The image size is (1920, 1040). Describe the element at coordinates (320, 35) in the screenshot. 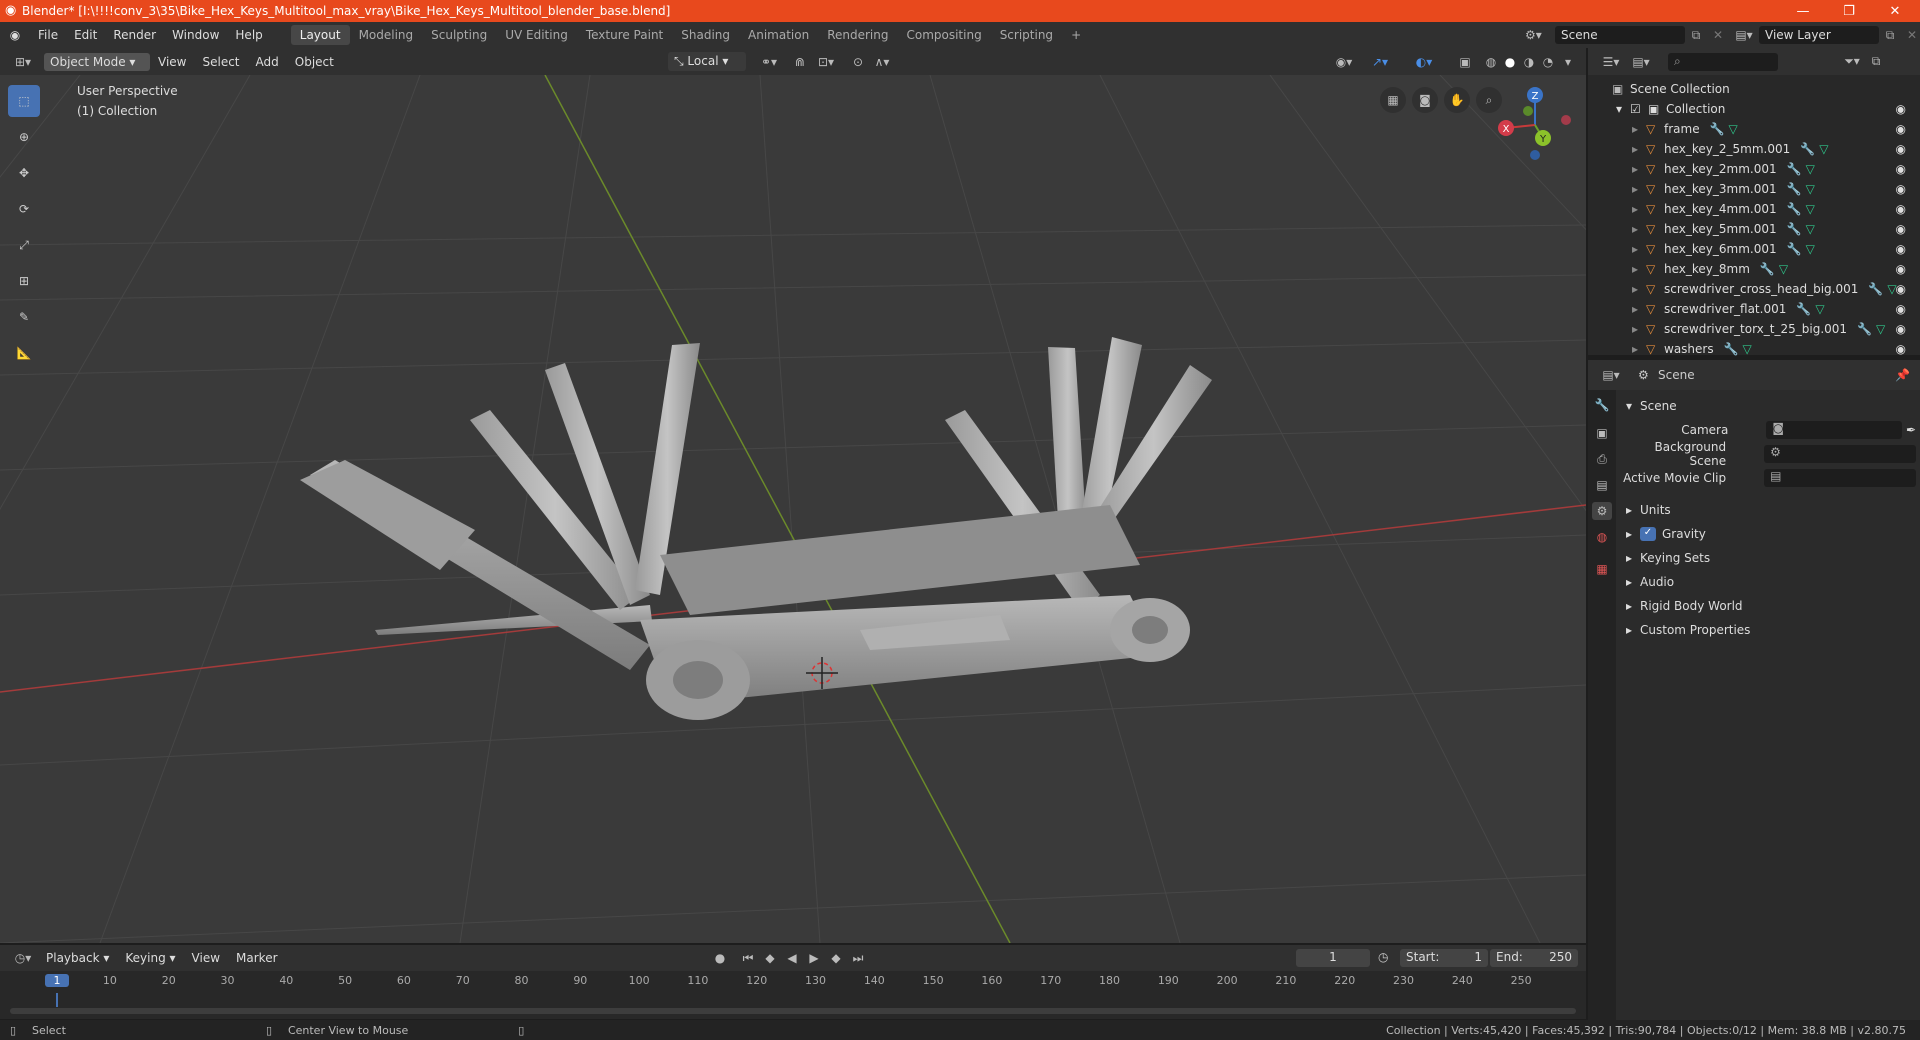

I see `tab-layout: Layout` at that location.